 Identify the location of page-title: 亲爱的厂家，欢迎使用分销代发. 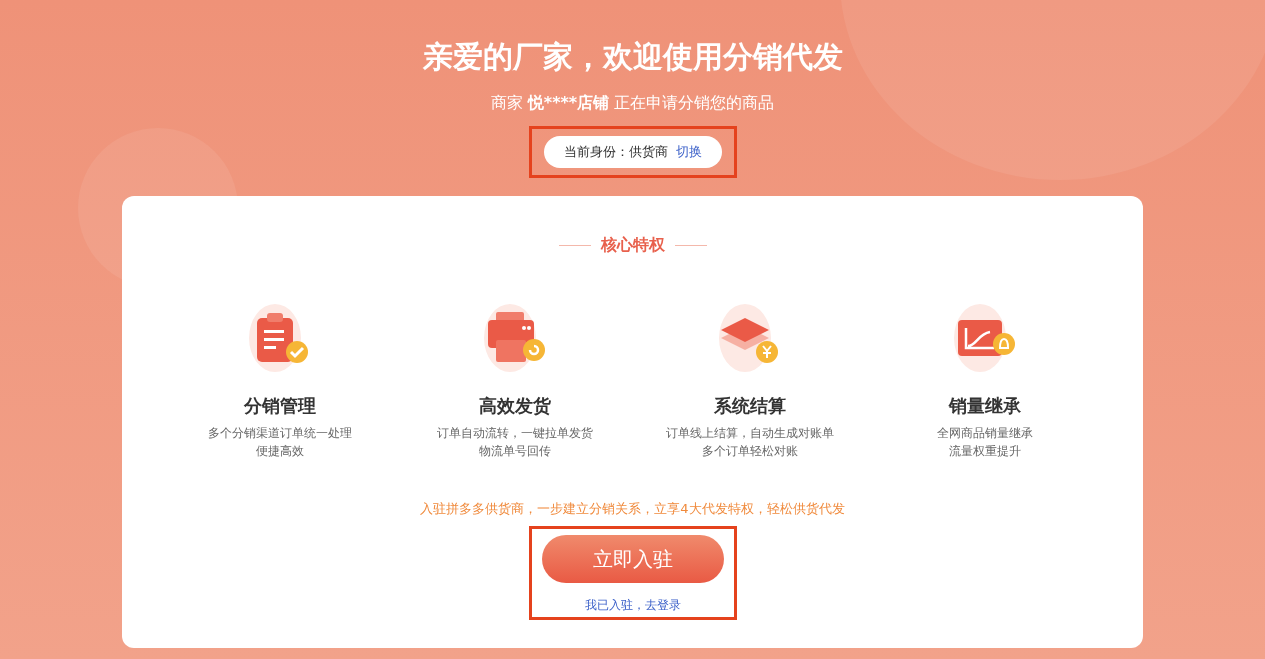
(632, 57).